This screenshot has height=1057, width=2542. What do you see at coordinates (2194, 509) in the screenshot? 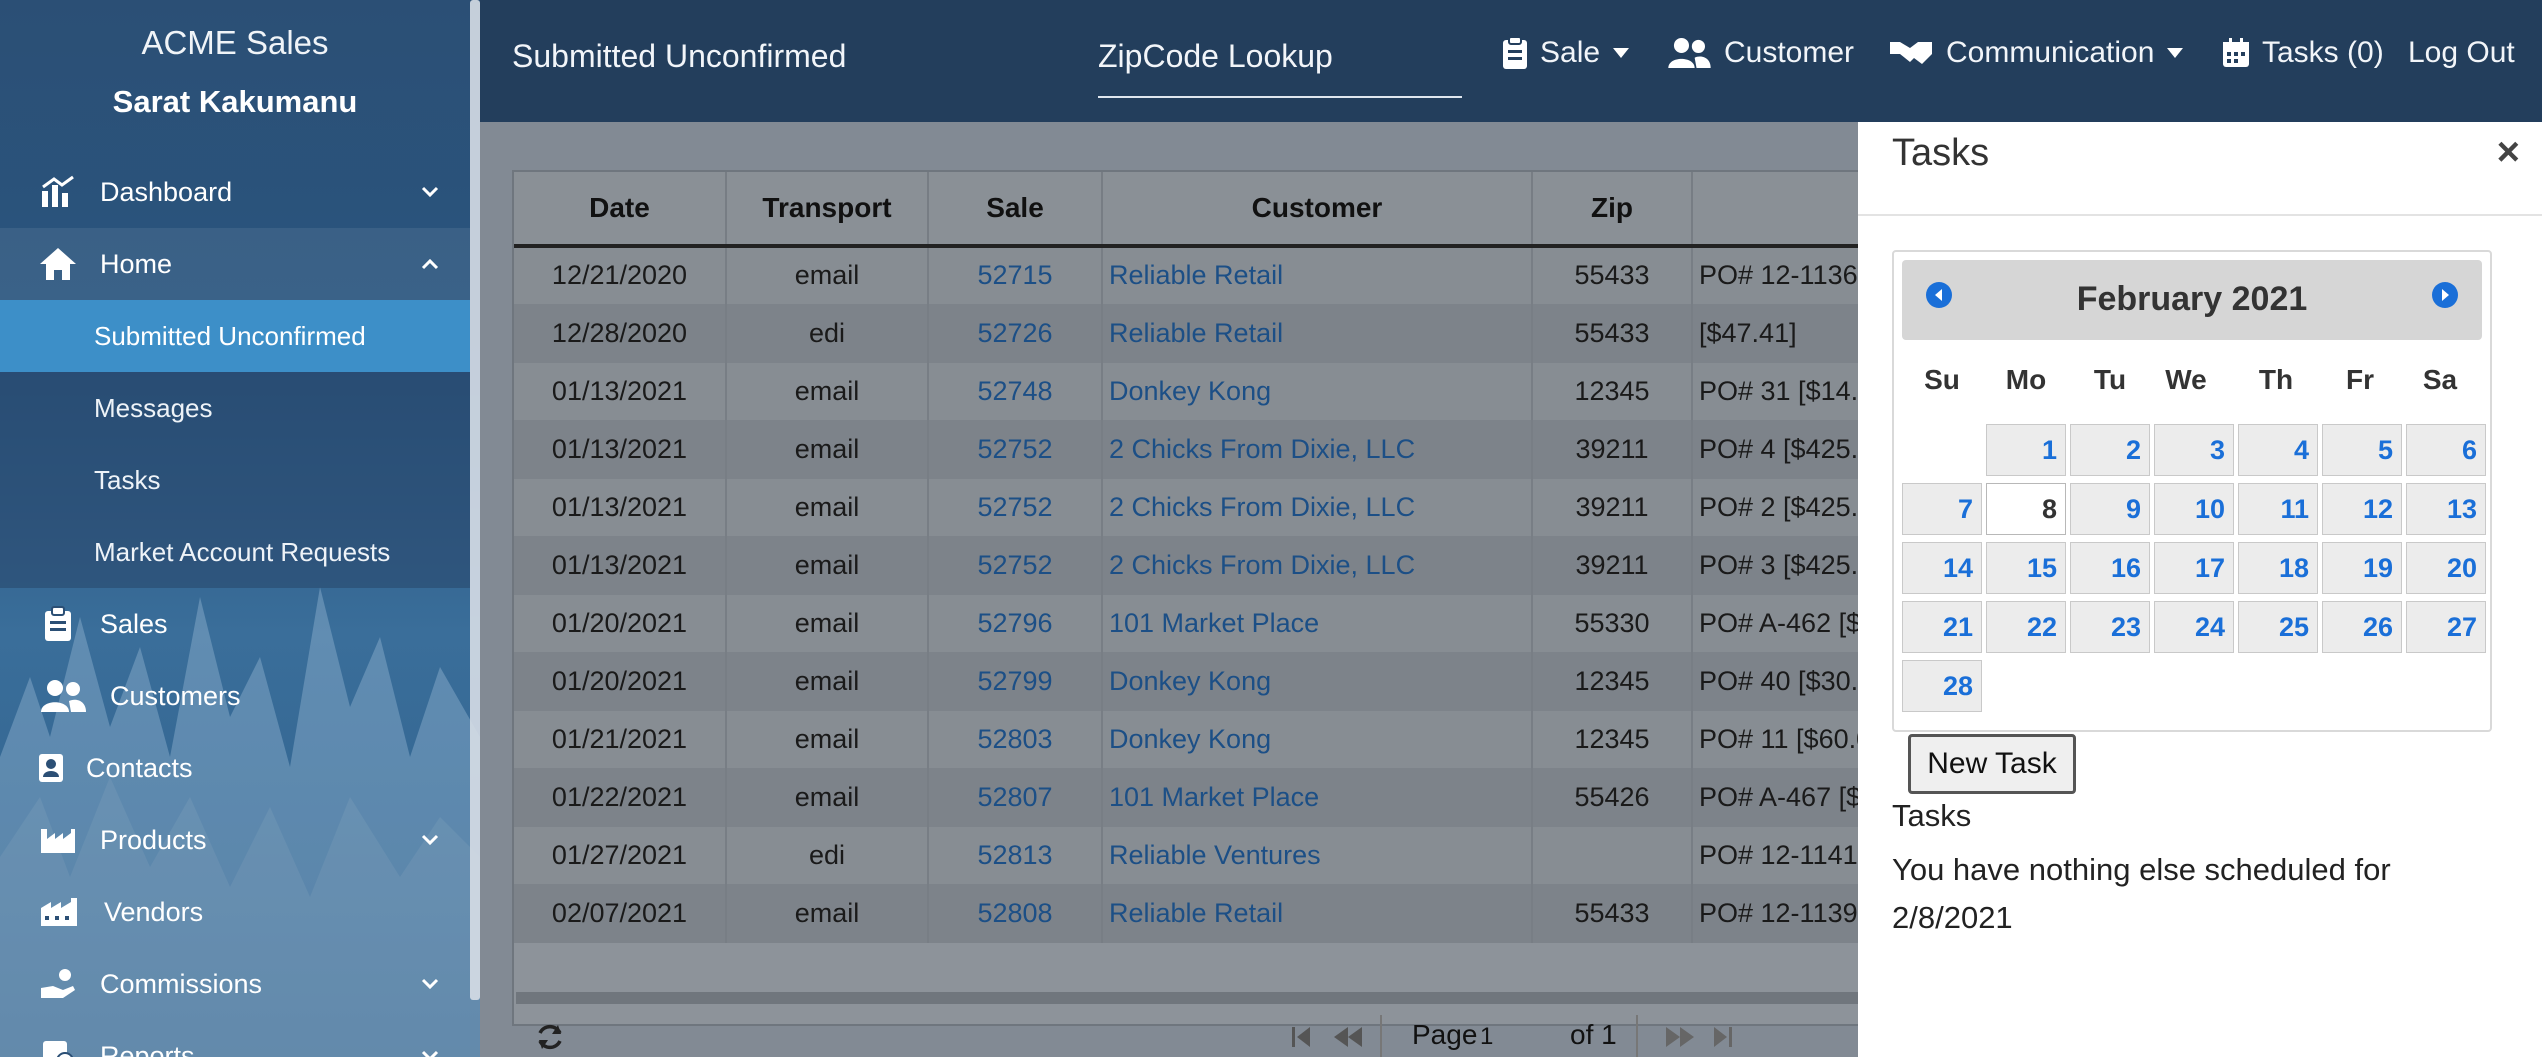
I see `calendar-day: 10` at bounding box center [2194, 509].